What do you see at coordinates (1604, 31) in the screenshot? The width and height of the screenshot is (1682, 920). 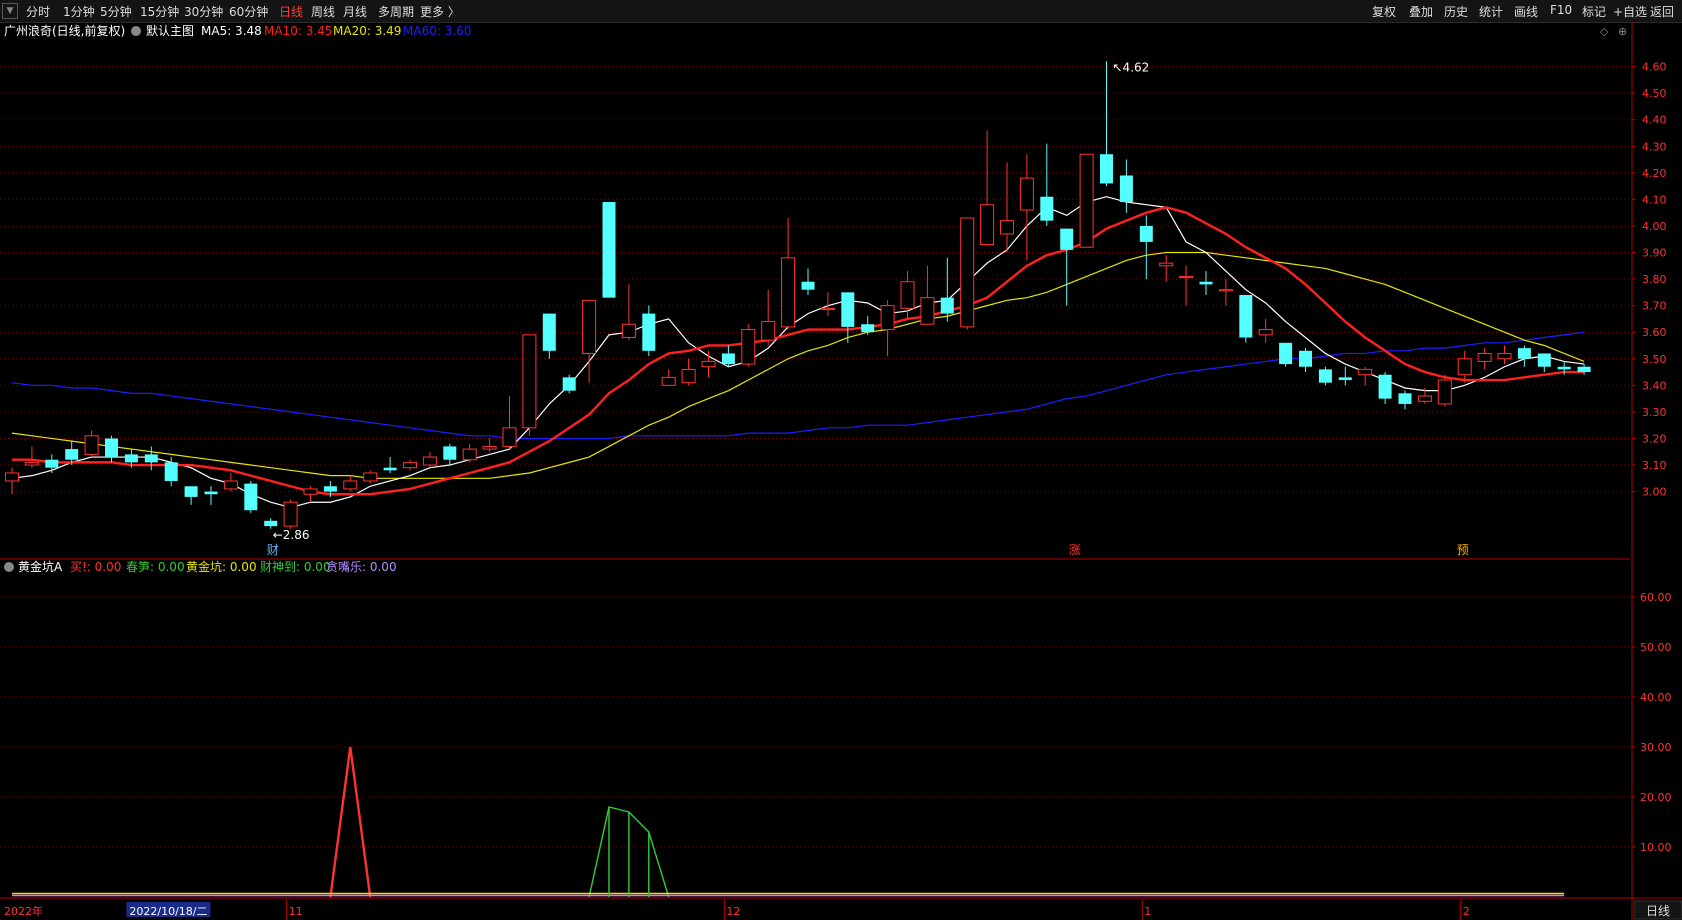 I see `diamond-icon: ◇` at bounding box center [1604, 31].